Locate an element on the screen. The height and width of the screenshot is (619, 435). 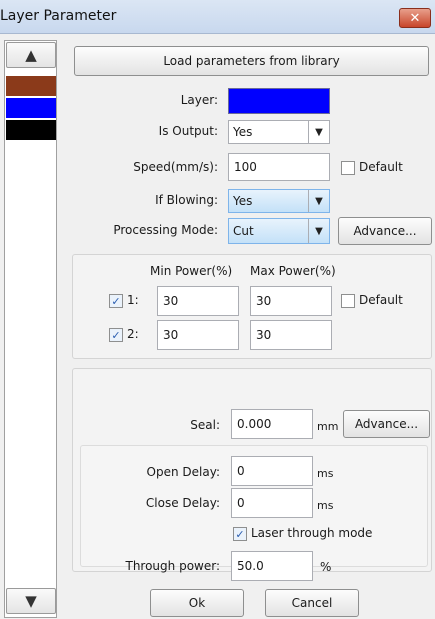
open-delay-field: 0 is located at coordinates (272, 471).